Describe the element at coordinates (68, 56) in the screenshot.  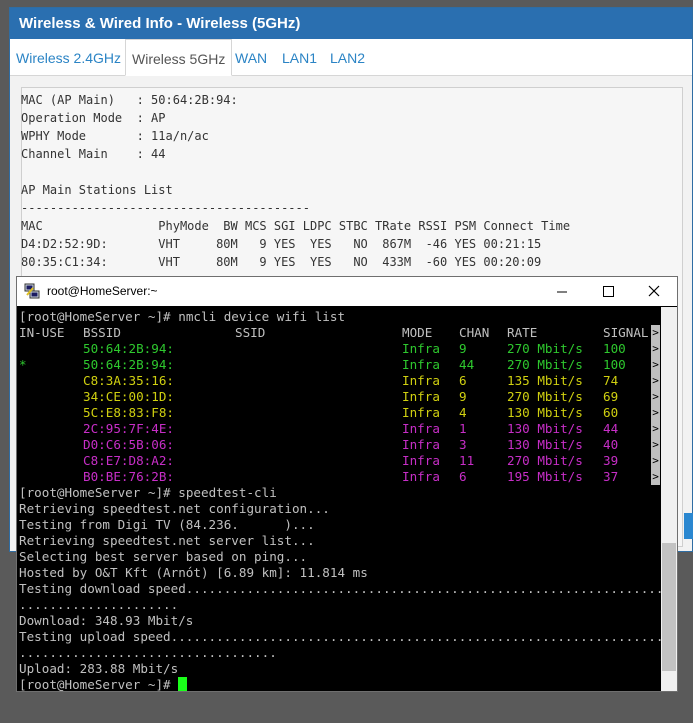
I see `tab-wireless-2-4ghz: Wireless 2.4GHz` at that location.